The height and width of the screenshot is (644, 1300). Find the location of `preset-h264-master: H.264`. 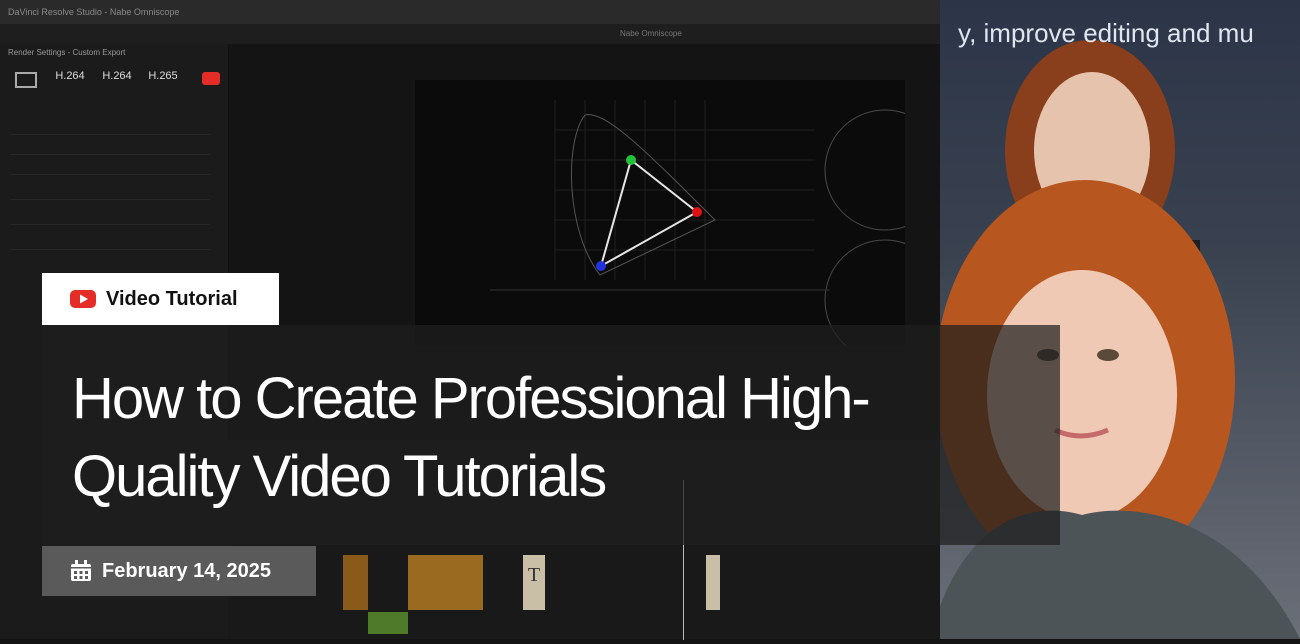

preset-h264-master: H.264 is located at coordinates (70, 76).